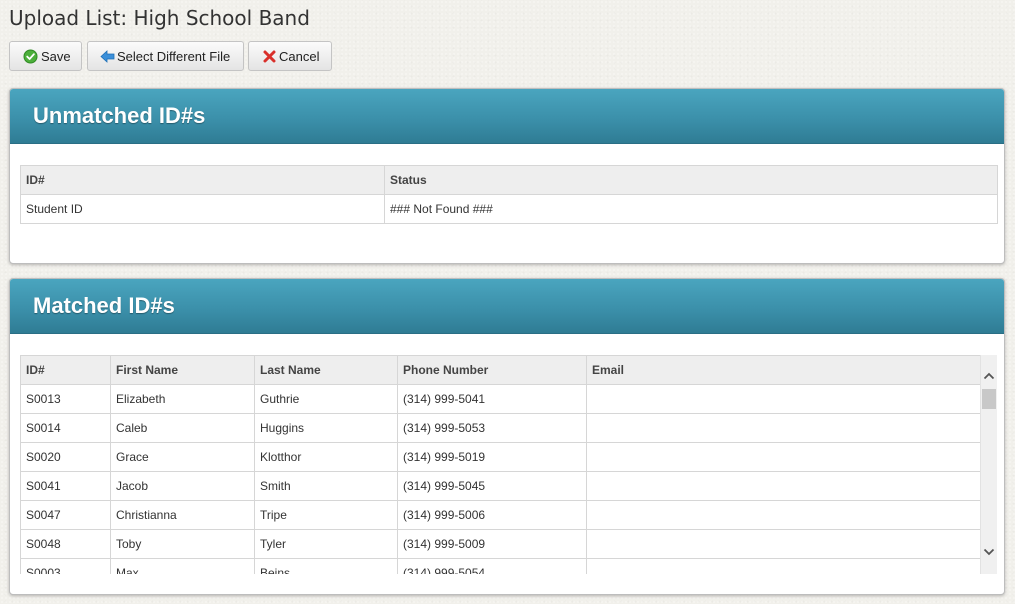 Image resolution: width=1015 pixels, height=604 pixels. Describe the element at coordinates (269, 56) in the screenshot. I see `close-icon` at that location.